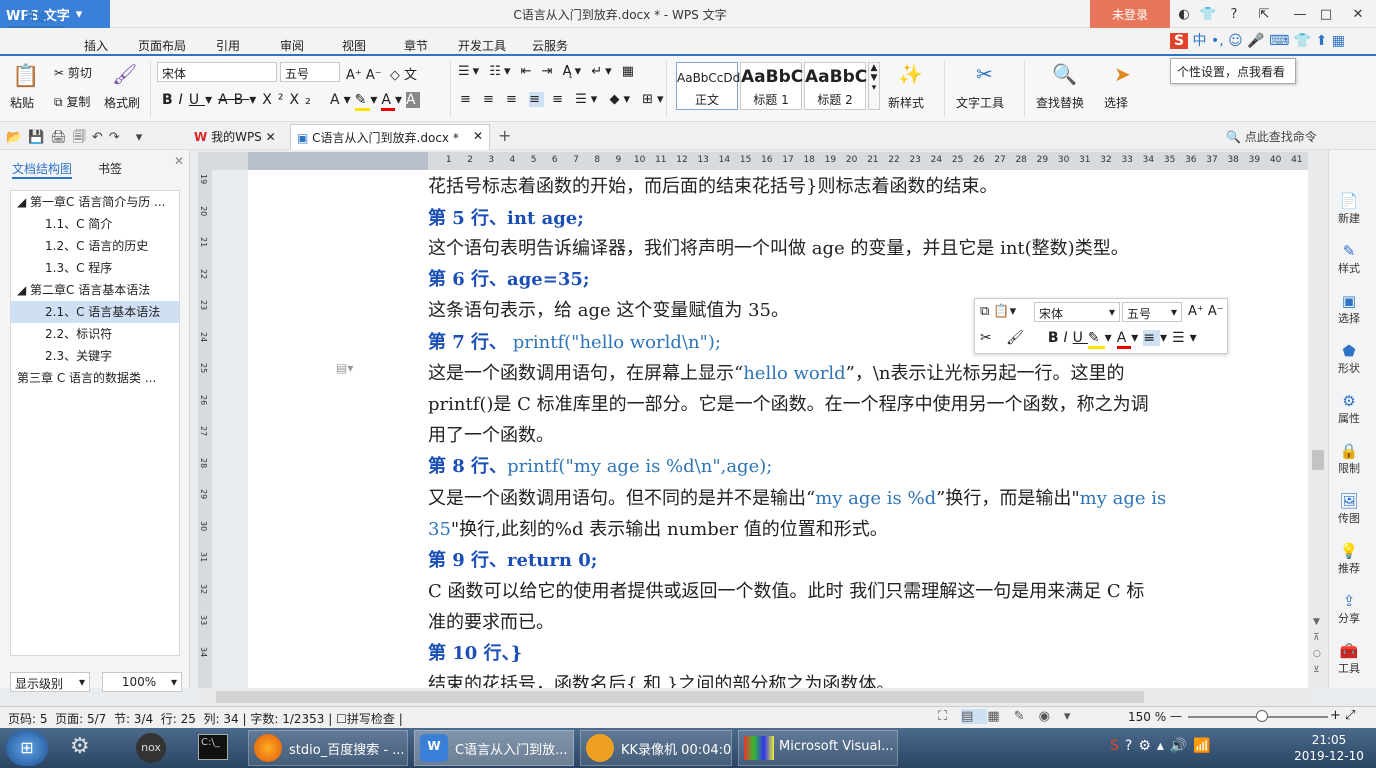 The image size is (1376, 768). What do you see at coordinates (1349, 309) in the screenshot?
I see `task-pane-select: ▣ 选择` at bounding box center [1349, 309].